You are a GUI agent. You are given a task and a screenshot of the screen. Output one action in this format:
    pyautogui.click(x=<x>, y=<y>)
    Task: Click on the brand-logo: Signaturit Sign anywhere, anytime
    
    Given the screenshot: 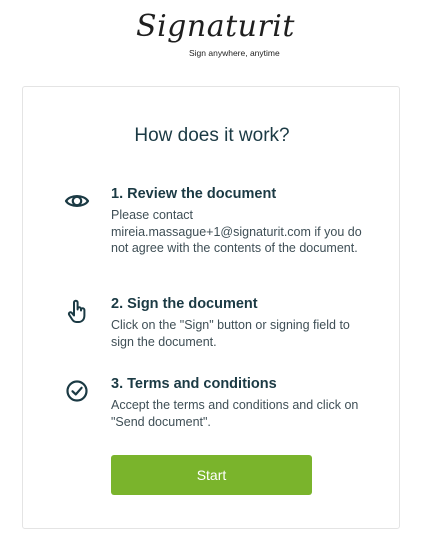 What is the action you would take?
    pyautogui.click(x=212, y=39)
    